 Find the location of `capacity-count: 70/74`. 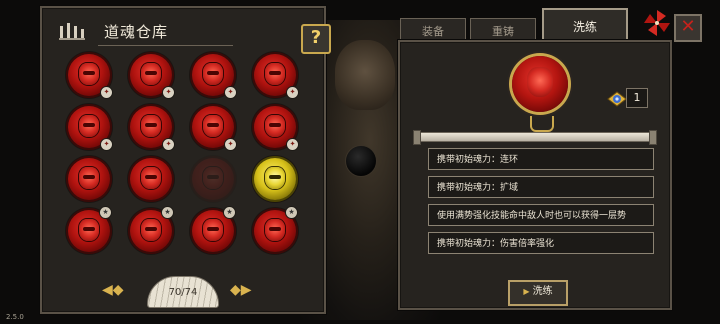

capacity-count: 70/74 is located at coordinates (183, 292).